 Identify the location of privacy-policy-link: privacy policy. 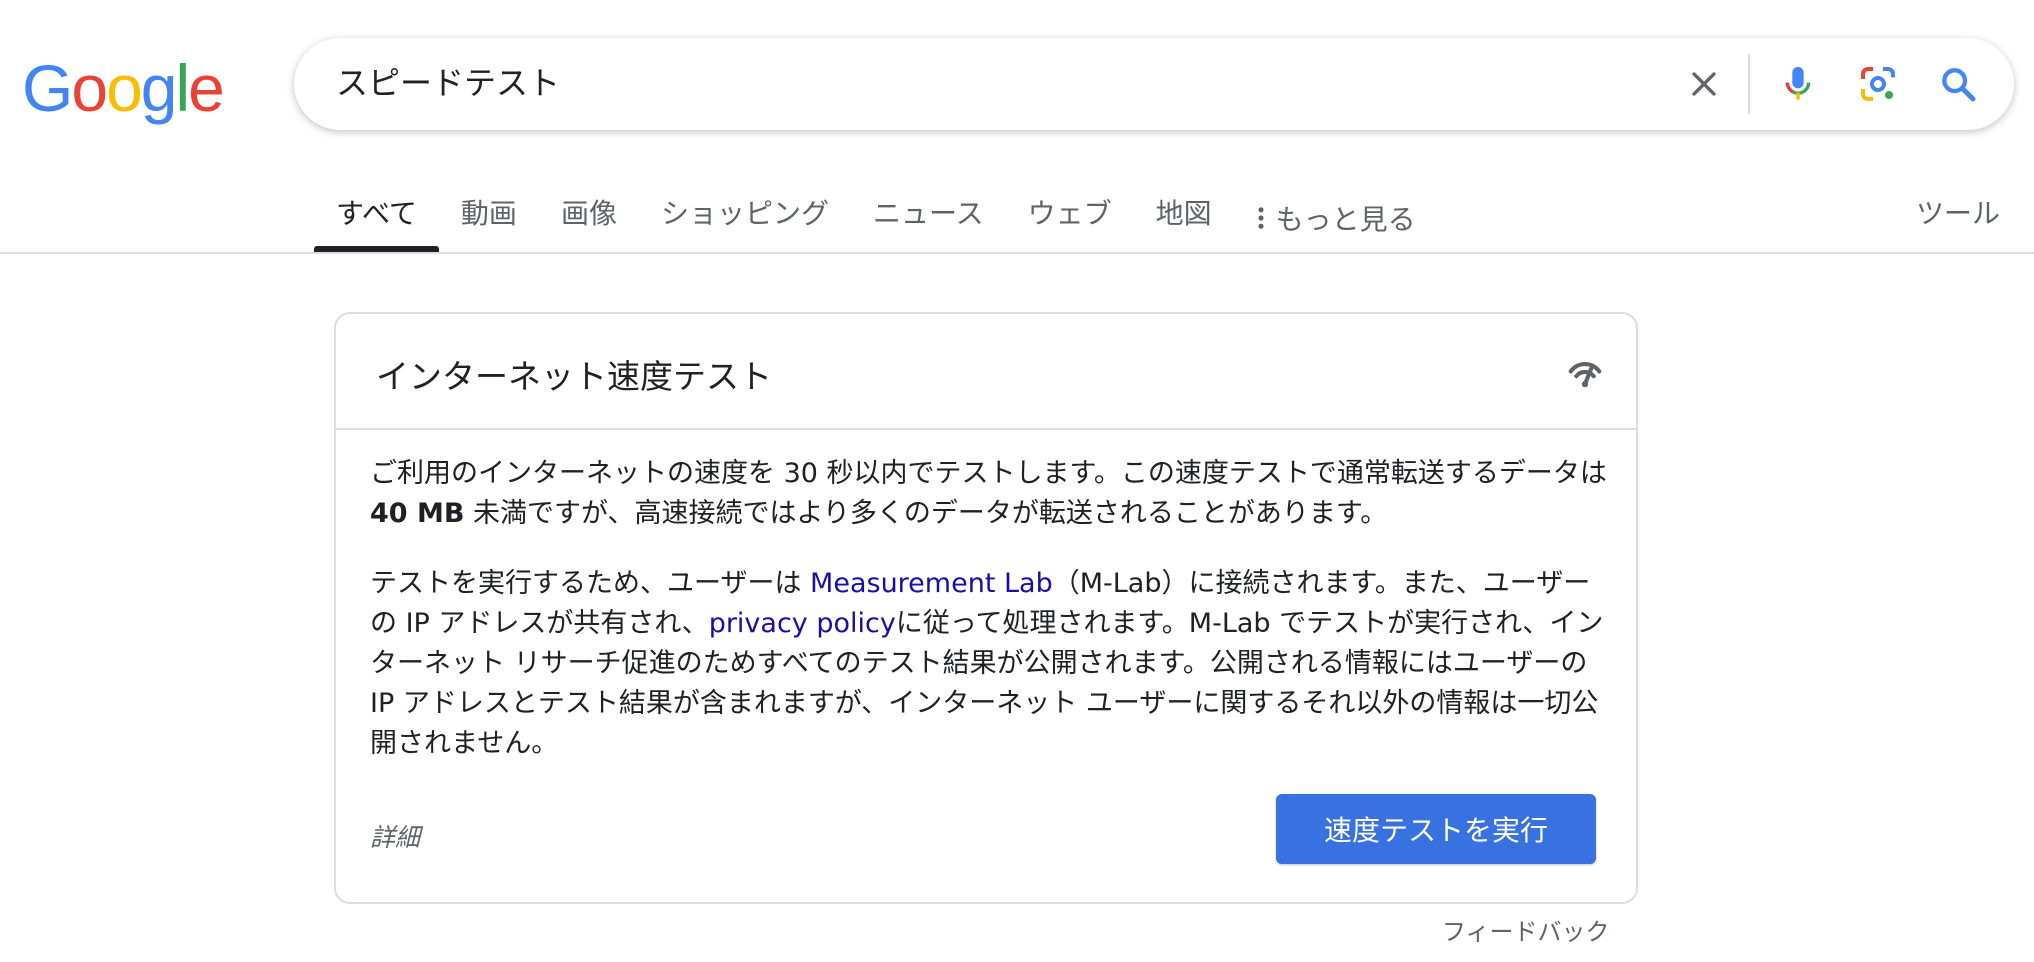
(802, 623).